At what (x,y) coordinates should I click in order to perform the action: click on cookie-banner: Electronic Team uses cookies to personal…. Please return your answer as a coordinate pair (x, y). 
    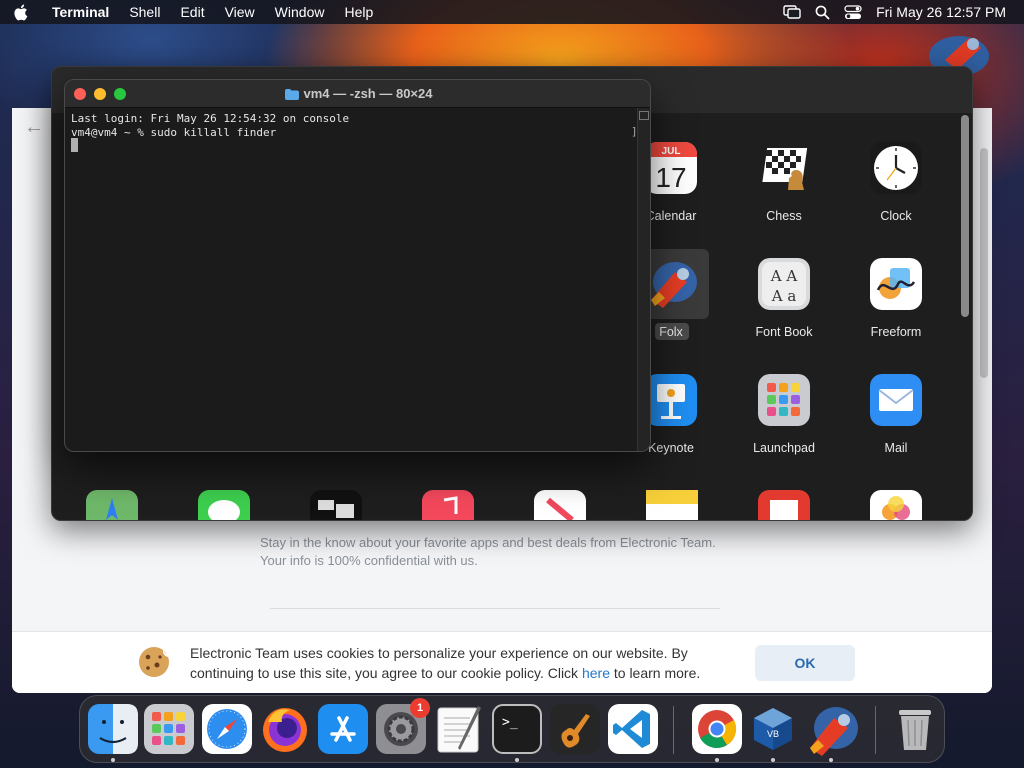
    Looking at the image, I should click on (502, 662).